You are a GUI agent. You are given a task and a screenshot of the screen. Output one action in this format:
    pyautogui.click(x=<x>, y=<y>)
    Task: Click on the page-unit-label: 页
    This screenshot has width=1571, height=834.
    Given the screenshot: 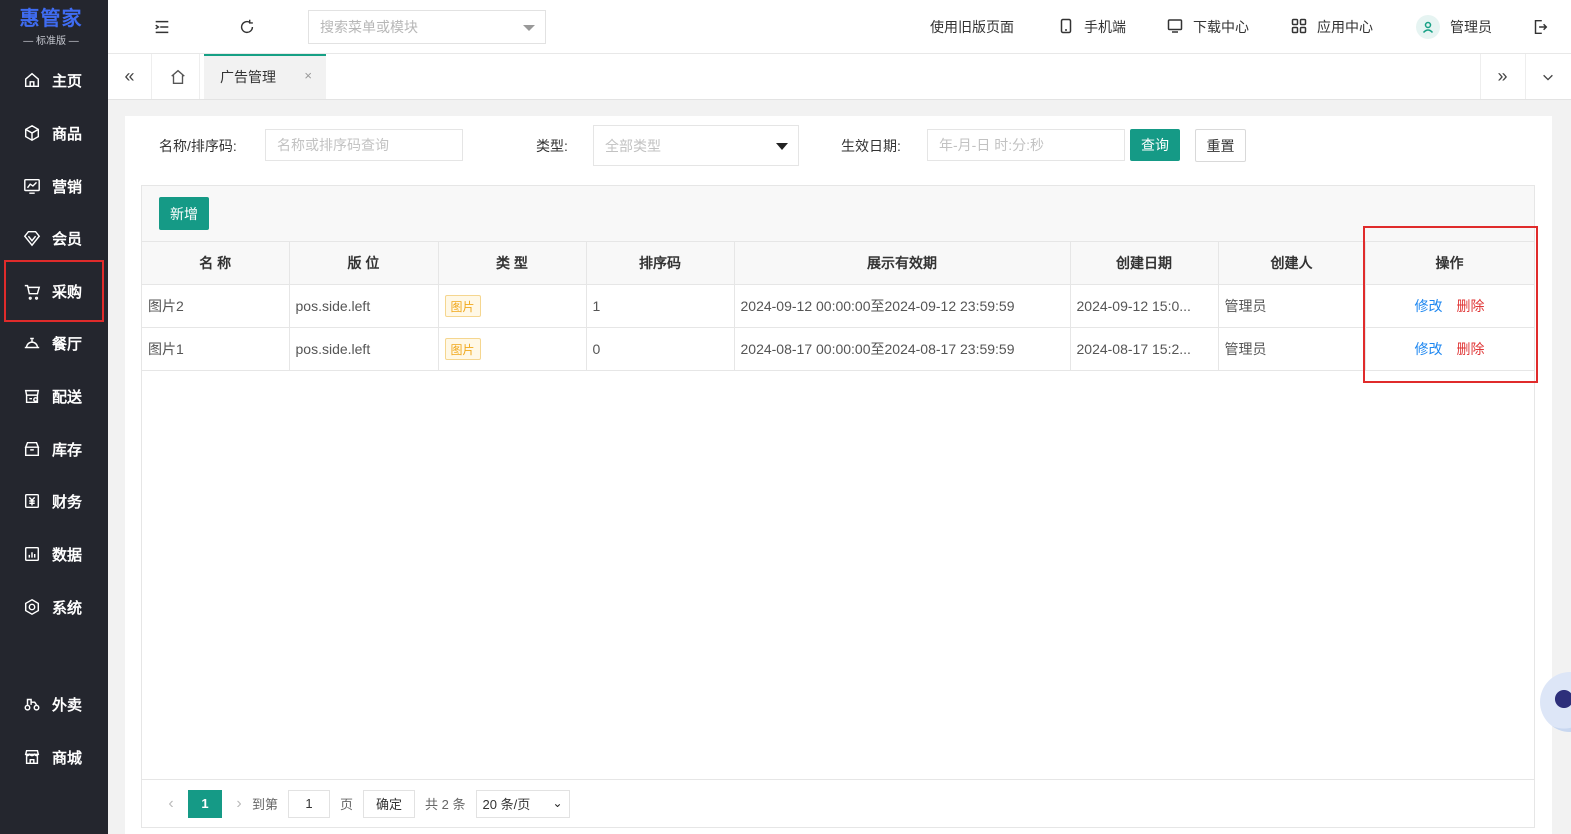 What is the action you would take?
    pyautogui.click(x=347, y=804)
    